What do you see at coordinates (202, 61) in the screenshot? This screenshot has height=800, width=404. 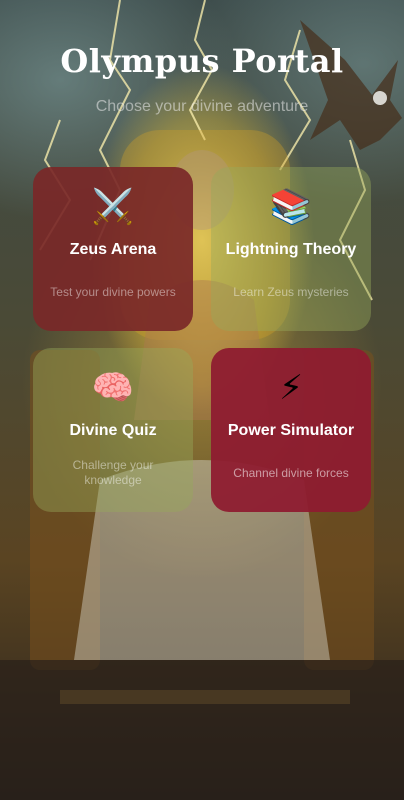 I see `page-title: Olympus Portal` at bounding box center [202, 61].